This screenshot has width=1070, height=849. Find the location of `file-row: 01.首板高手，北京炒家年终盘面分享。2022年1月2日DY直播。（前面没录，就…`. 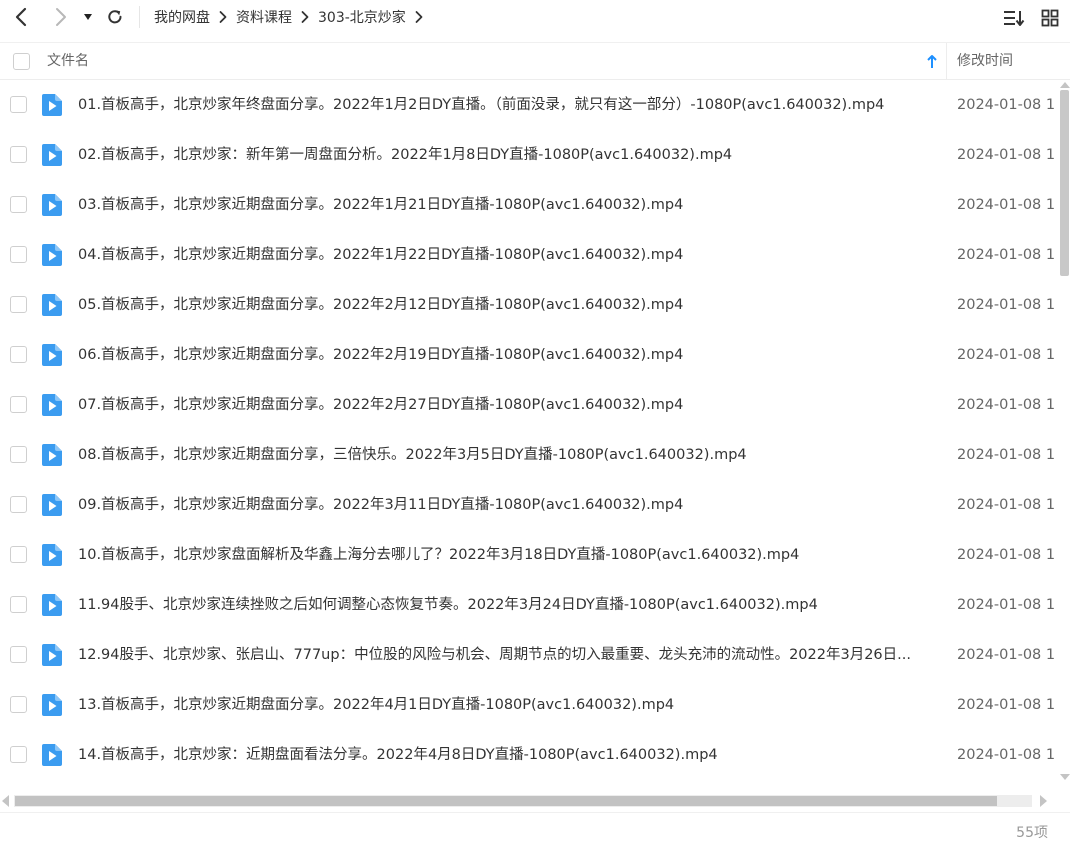

file-row: 01.首板高手，北京炒家年终盘面分享。2022年1月2日DY直播。（前面没录，就… is located at coordinates (529, 105).